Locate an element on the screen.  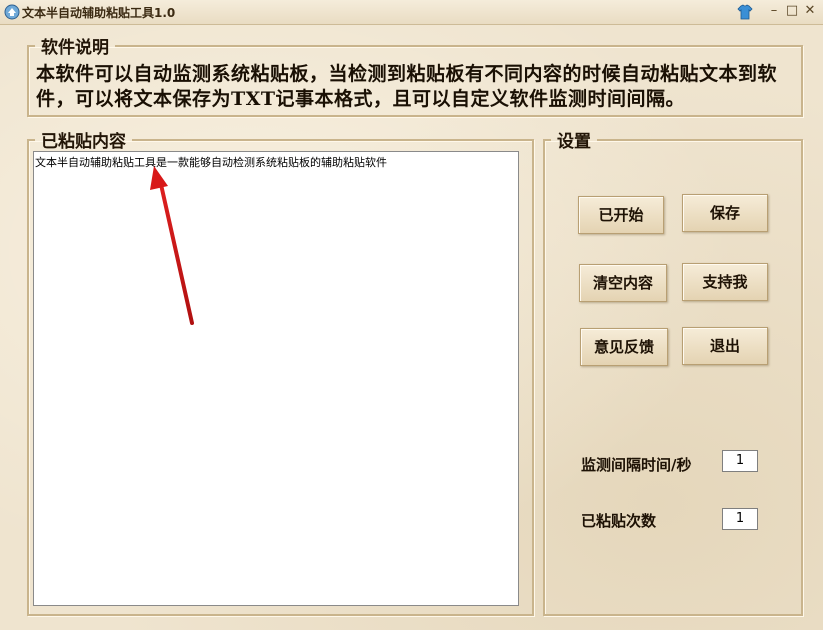
exit-button: 退出 is located at coordinates (725, 346).